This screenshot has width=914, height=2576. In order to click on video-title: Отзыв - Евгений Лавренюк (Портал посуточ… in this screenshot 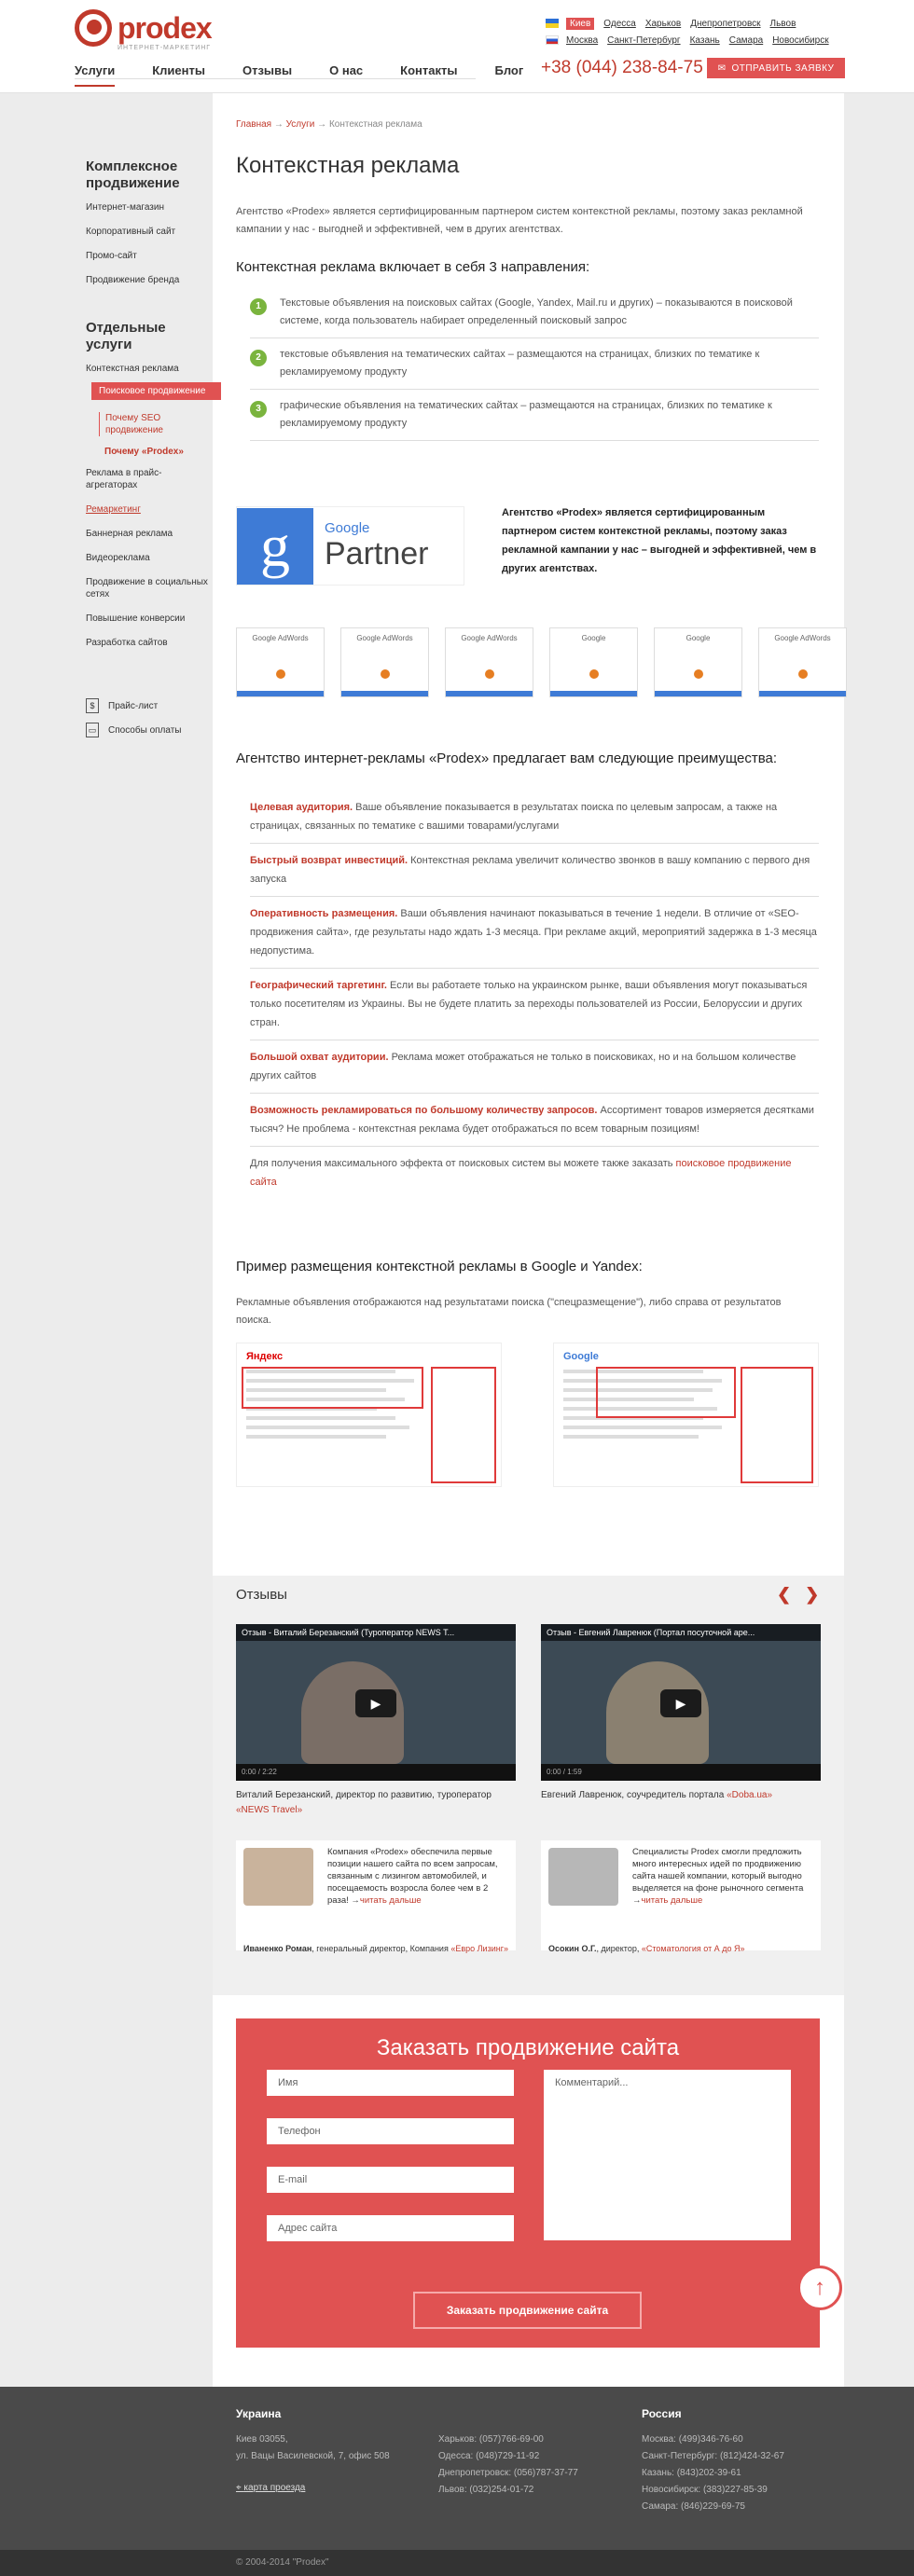, I will do `click(681, 1632)`.